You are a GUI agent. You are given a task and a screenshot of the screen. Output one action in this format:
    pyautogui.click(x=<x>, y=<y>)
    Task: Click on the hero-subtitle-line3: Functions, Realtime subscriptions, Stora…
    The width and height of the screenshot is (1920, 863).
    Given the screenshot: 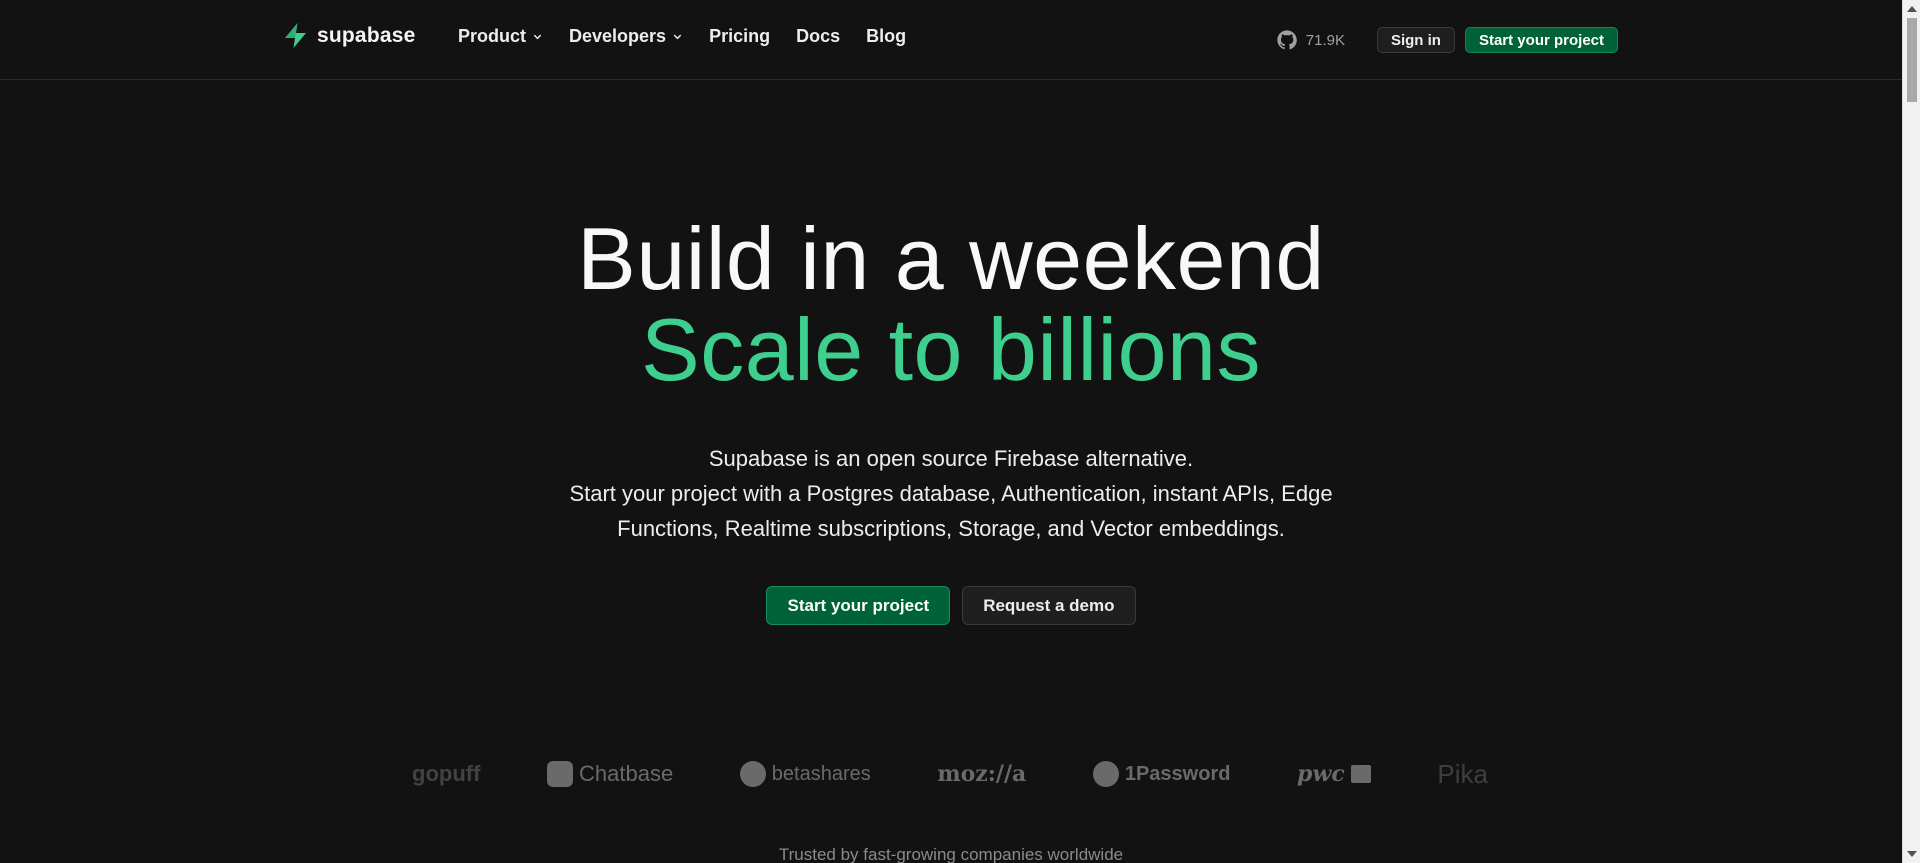 What is the action you would take?
    pyautogui.click(x=951, y=528)
    